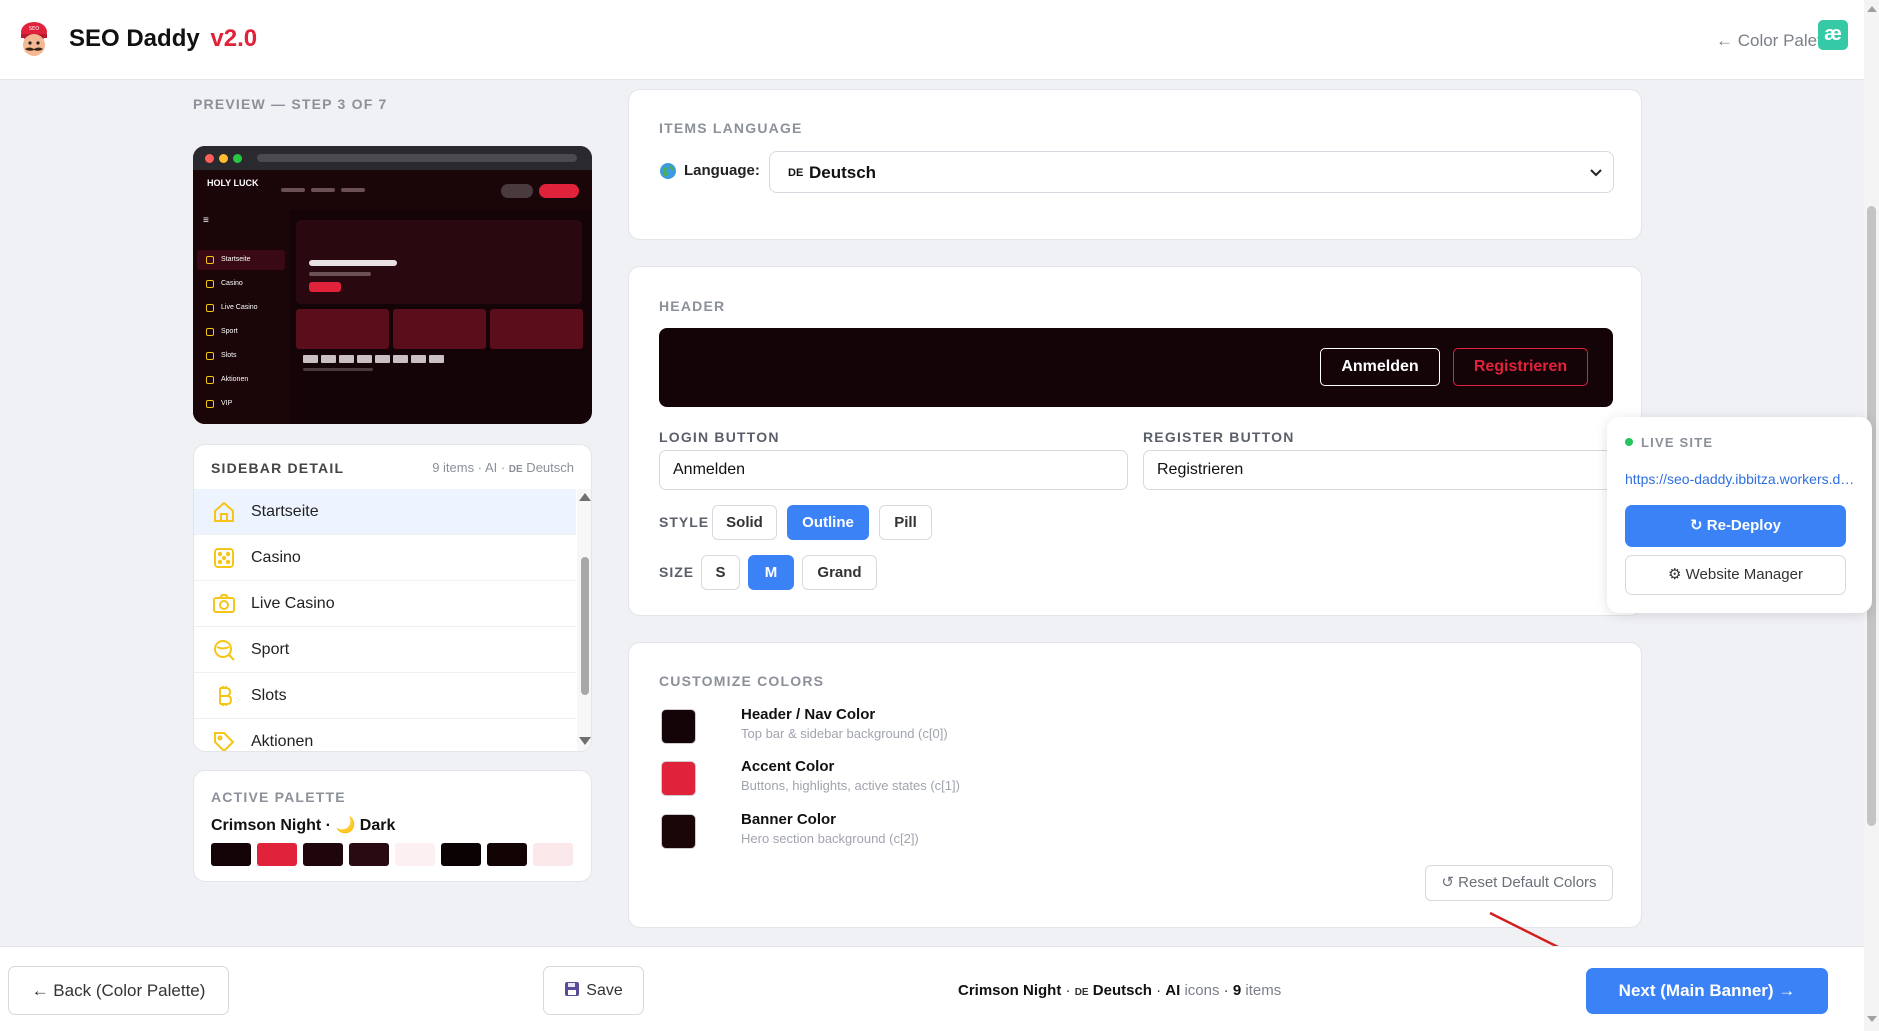 Image resolution: width=1879 pixels, height=1031 pixels. Describe the element at coordinates (241, 356) in the screenshot. I see `mock-sidebar-item: Slots` at that location.